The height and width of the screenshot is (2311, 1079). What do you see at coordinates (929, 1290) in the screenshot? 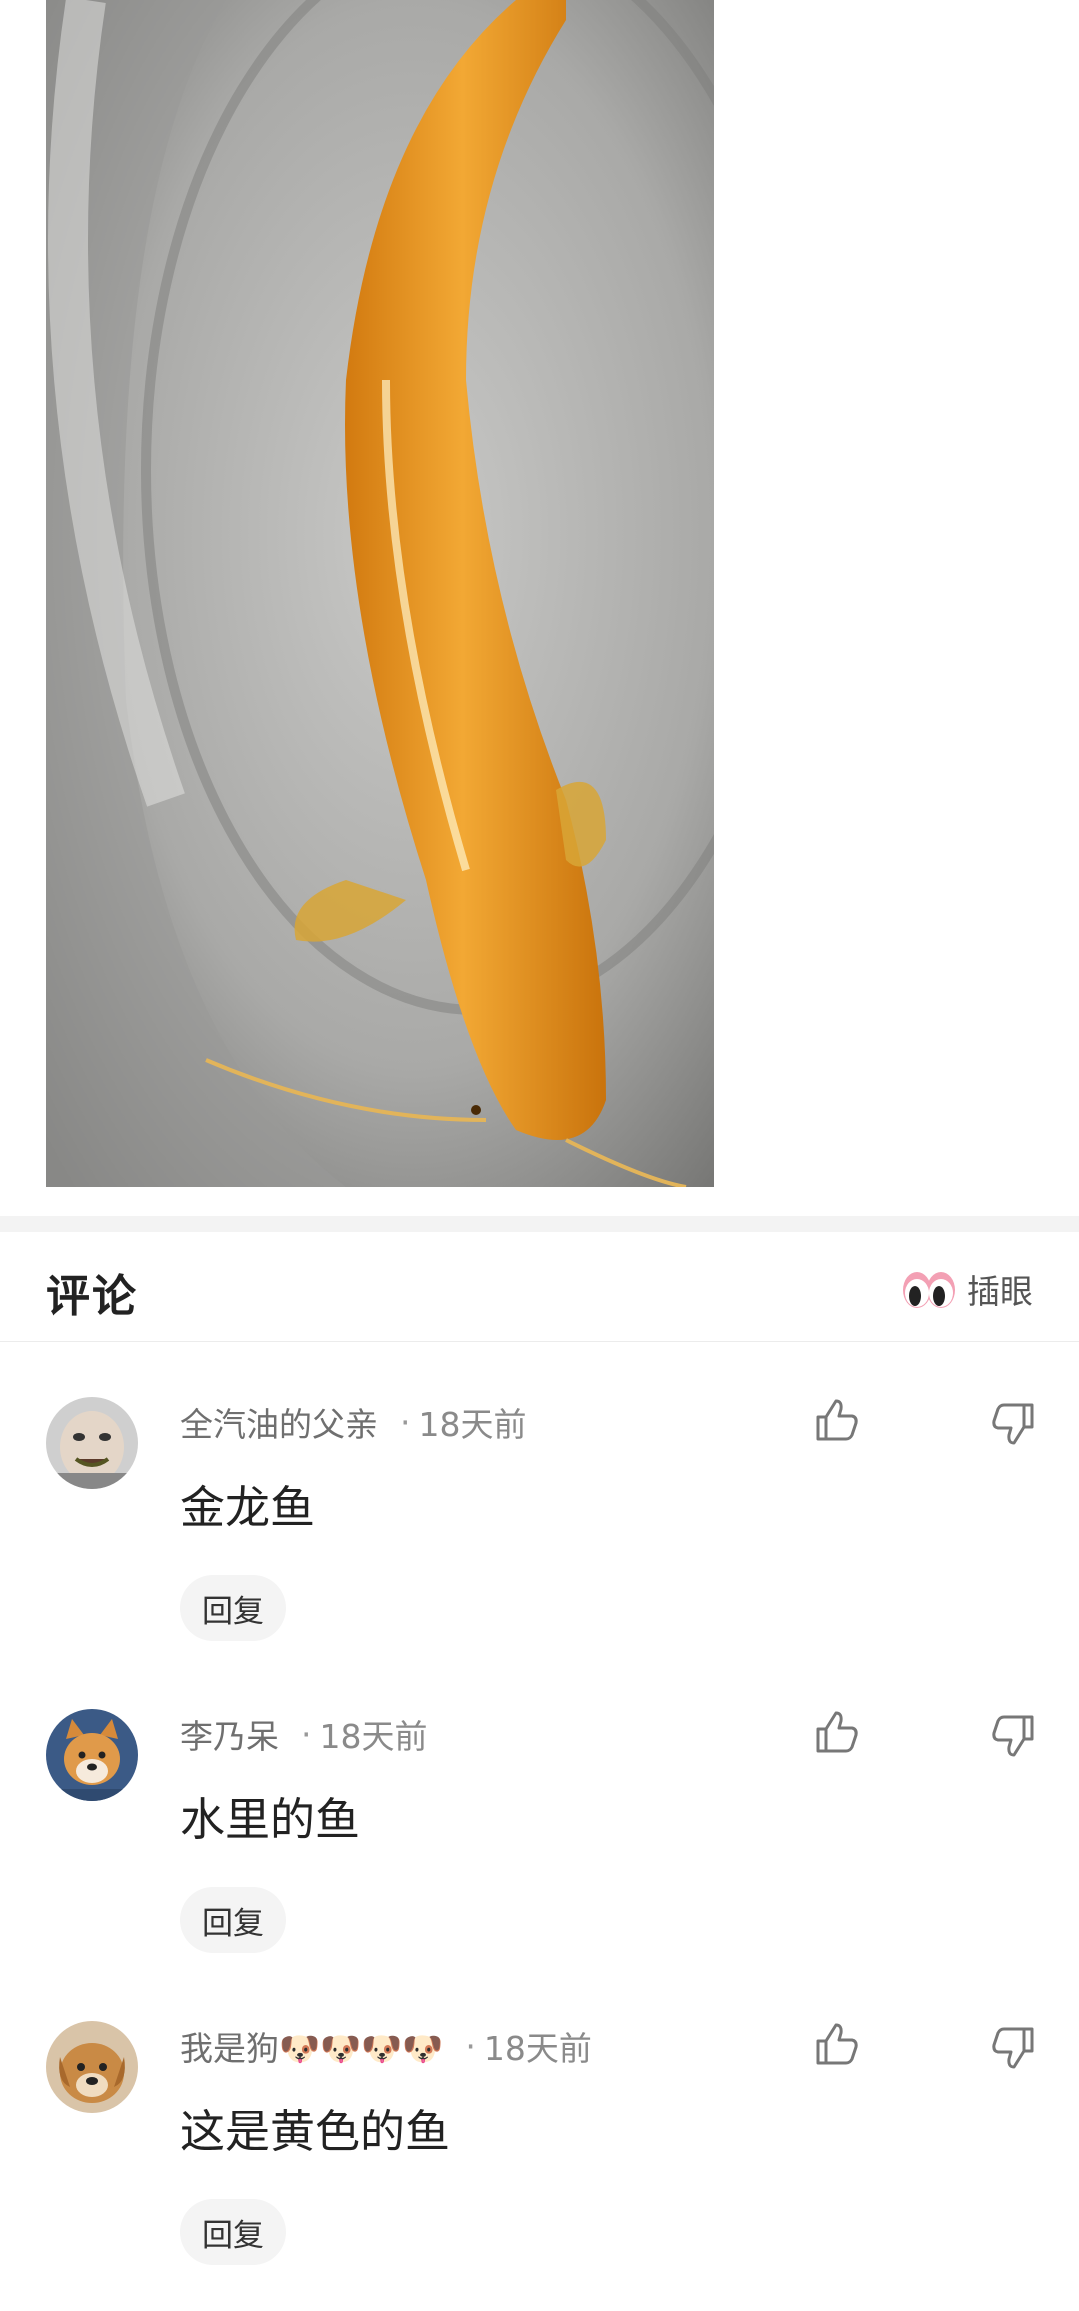
I see `eyes-icon` at bounding box center [929, 1290].